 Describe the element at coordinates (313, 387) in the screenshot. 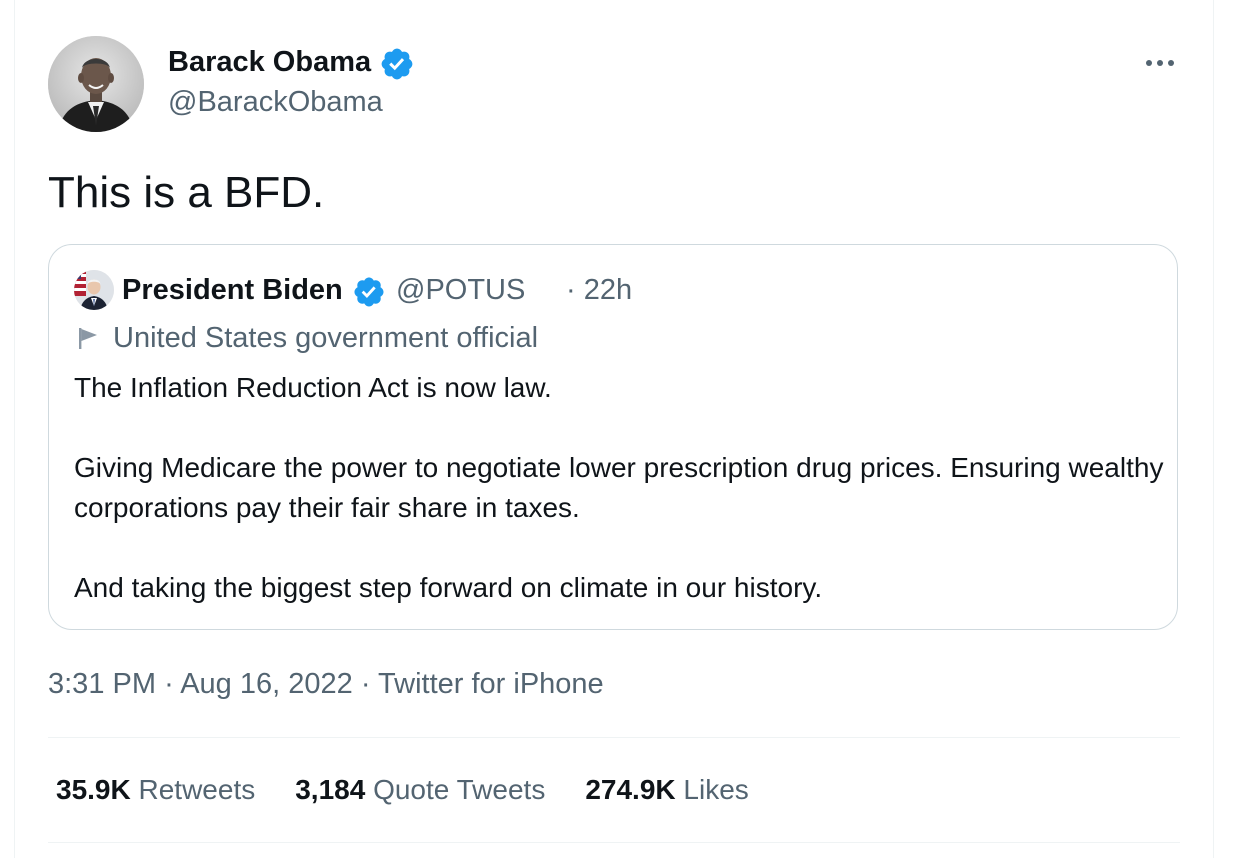

I see `quoted-paragraph: The Inflation Reduction Act is now law.` at that location.